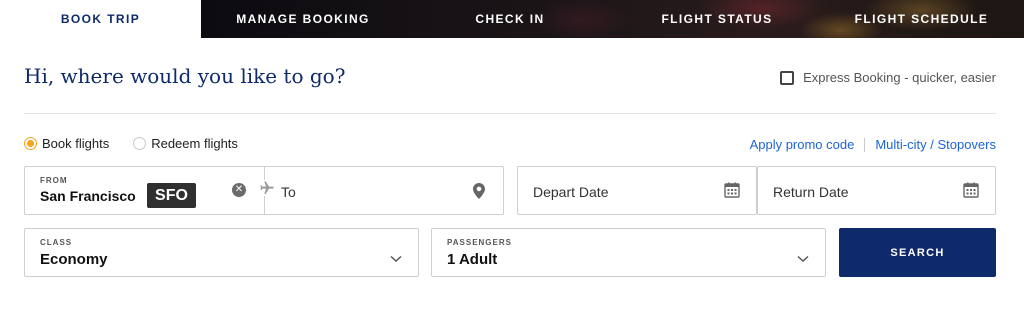  What do you see at coordinates (76, 143) in the screenshot?
I see `radio-book-flights-label: Book flights` at bounding box center [76, 143].